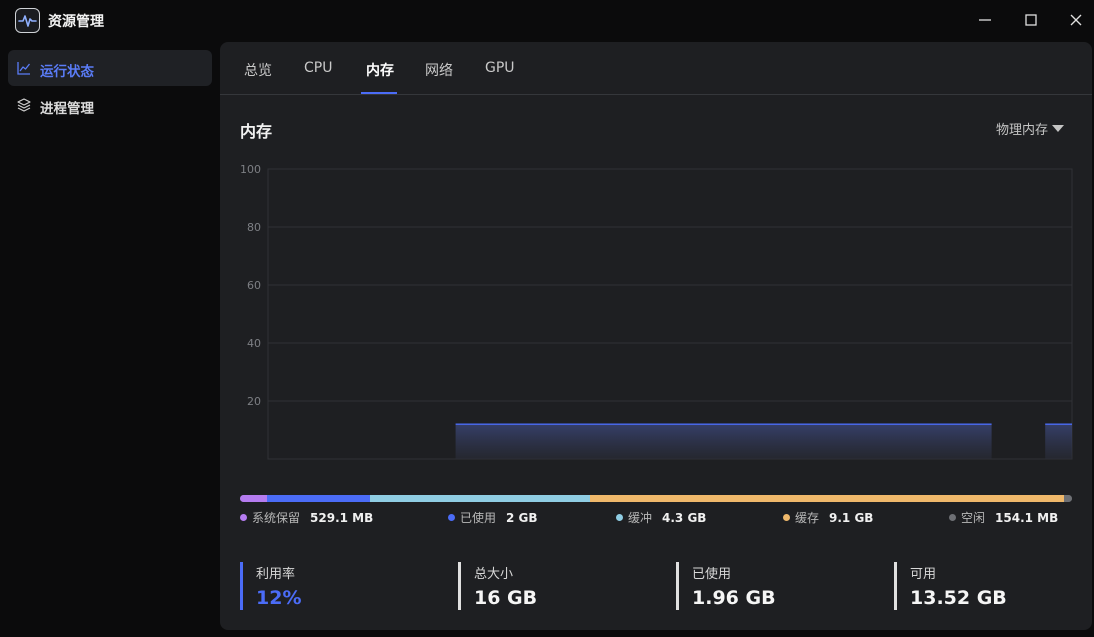  Describe the element at coordinates (379, 93) in the screenshot. I see `active-tab-indicator` at that location.